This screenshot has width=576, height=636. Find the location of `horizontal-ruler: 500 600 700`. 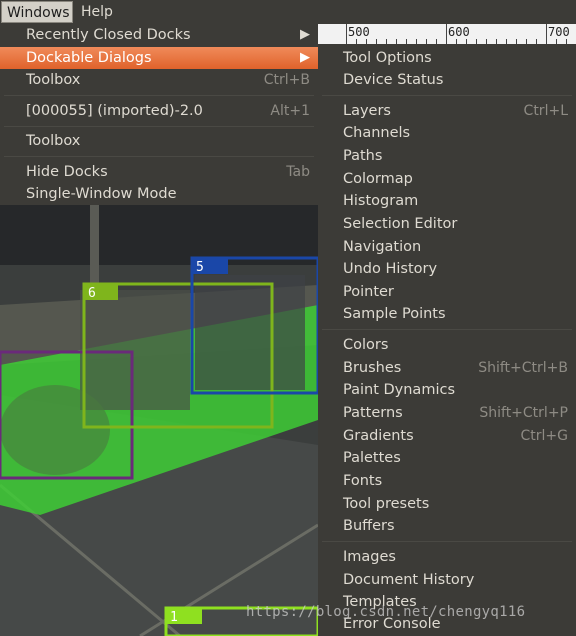

horizontal-ruler: 500 600 700 is located at coordinates (447, 34).